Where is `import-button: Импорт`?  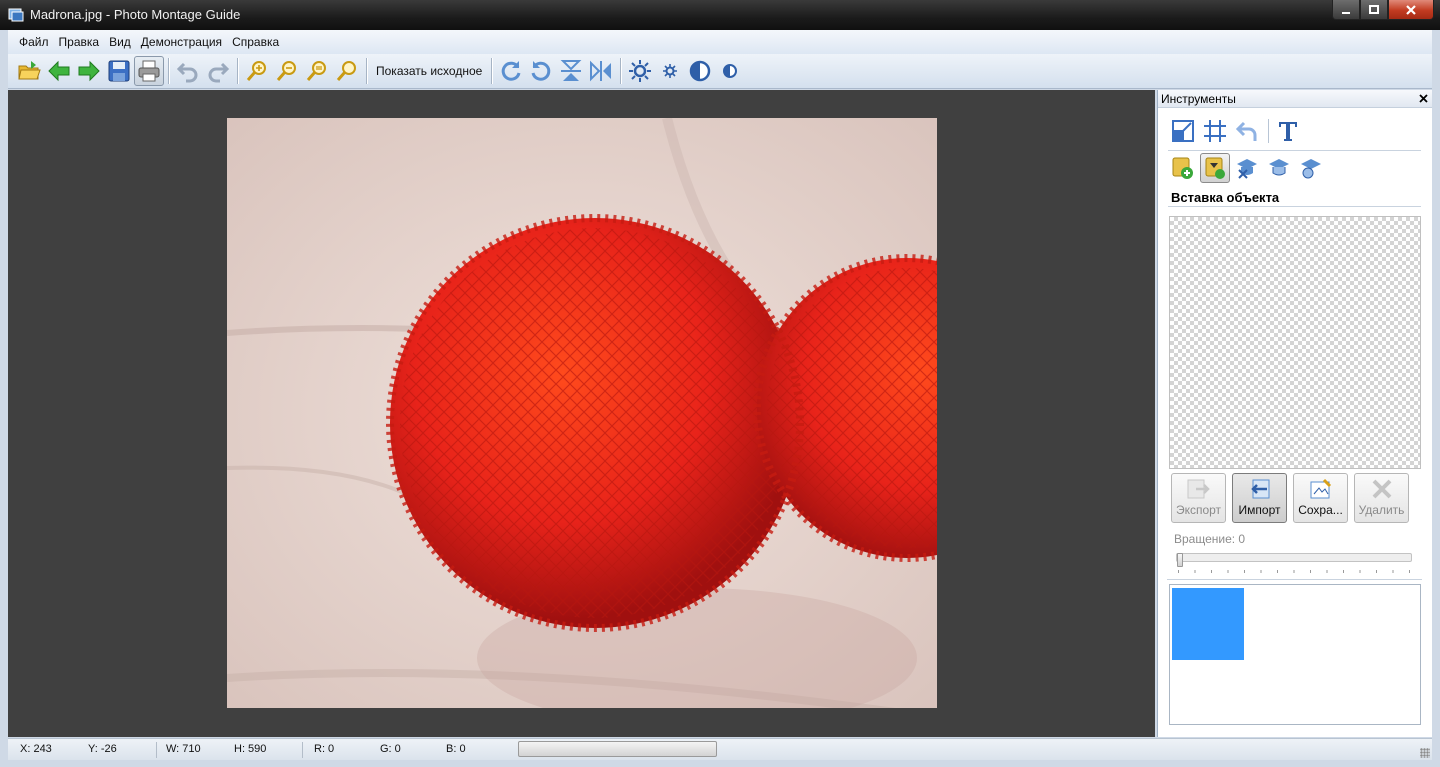
import-button: Импорт is located at coordinates (1259, 498).